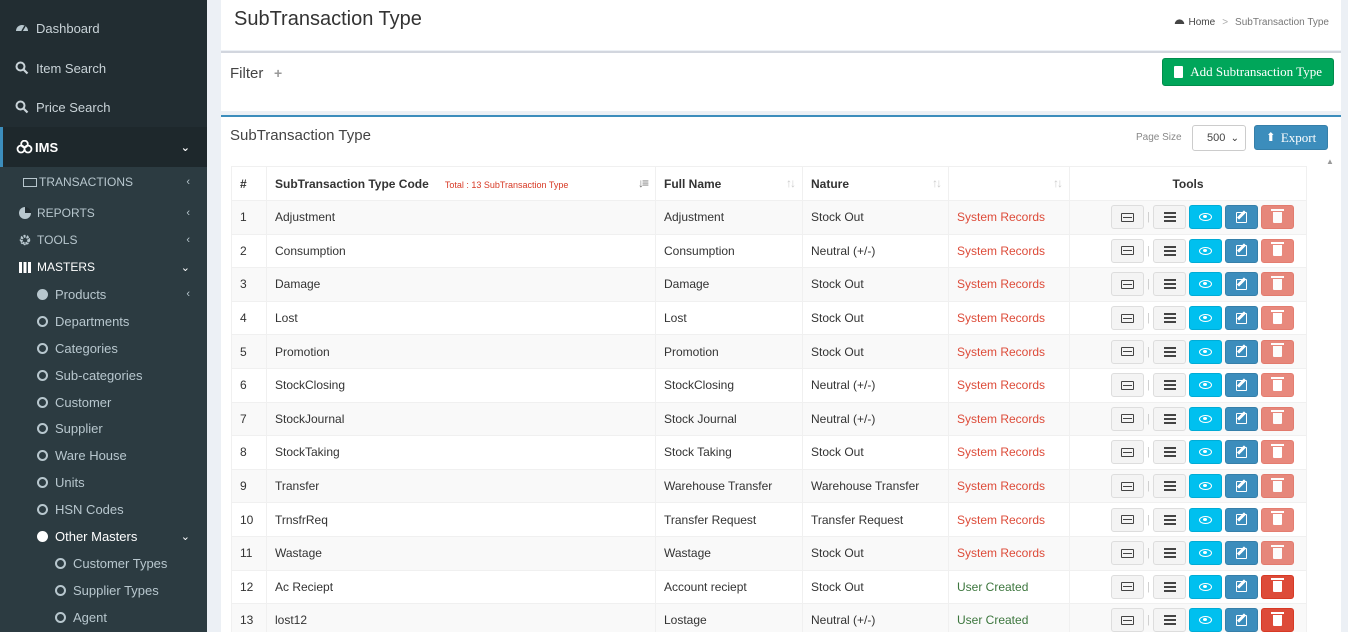 This screenshot has height=632, width=1348. What do you see at coordinates (103, 402) in the screenshot?
I see `sidebar-item-customer: Customer` at bounding box center [103, 402].